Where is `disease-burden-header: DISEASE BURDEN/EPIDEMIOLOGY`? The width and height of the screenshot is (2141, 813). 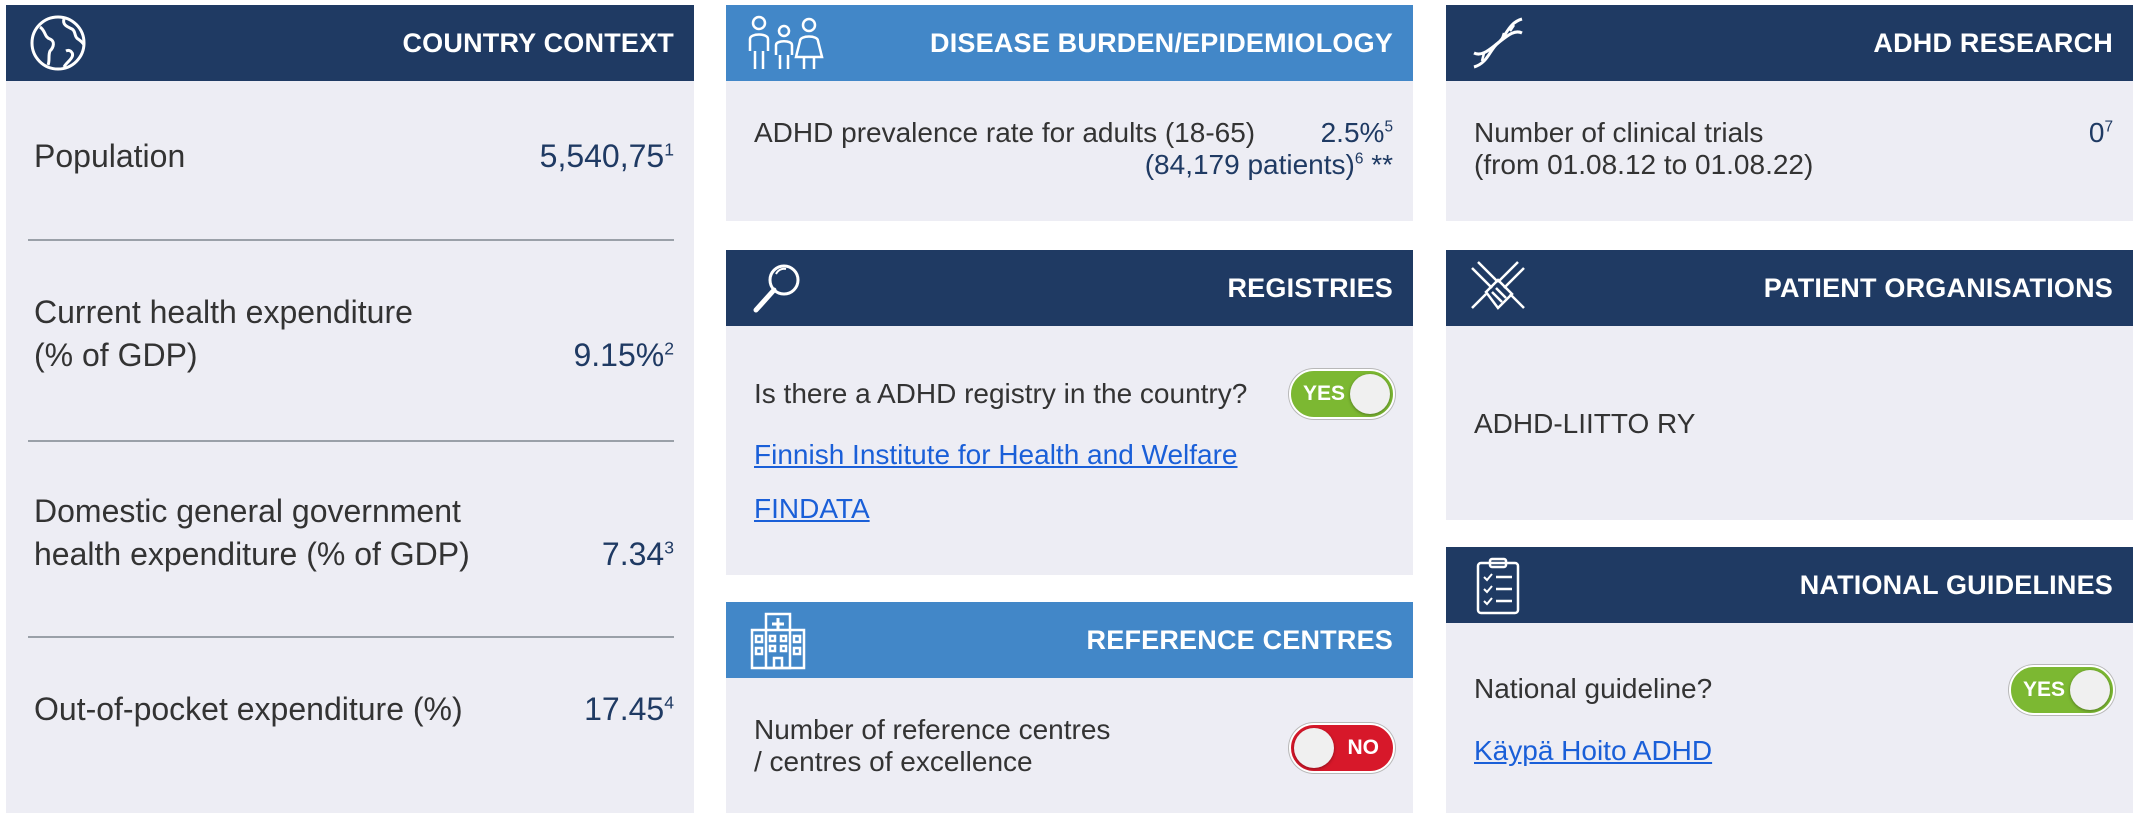
disease-burden-header: DISEASE BURDEN/EPIDEMIOLOGY is located at coordinates (1069, 43).